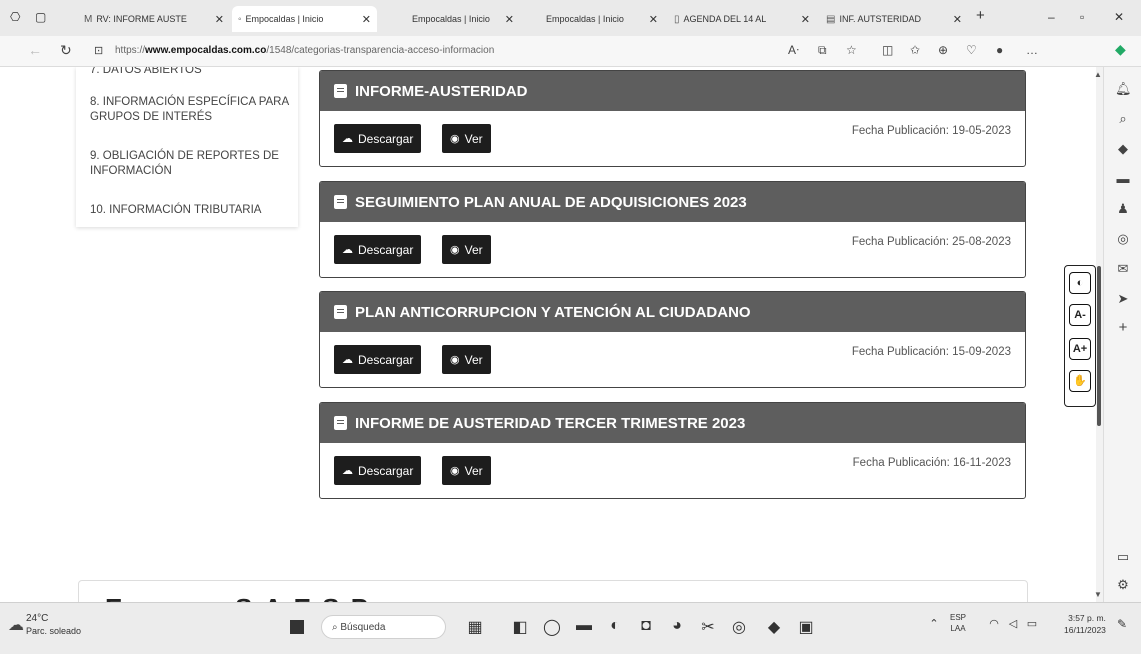 Image resolution: width=1141 pixels, height=654 pixels. Describe the element at coordinates (915, 50) in the screenshot. I see `favorites-icon: ✩` at that location.